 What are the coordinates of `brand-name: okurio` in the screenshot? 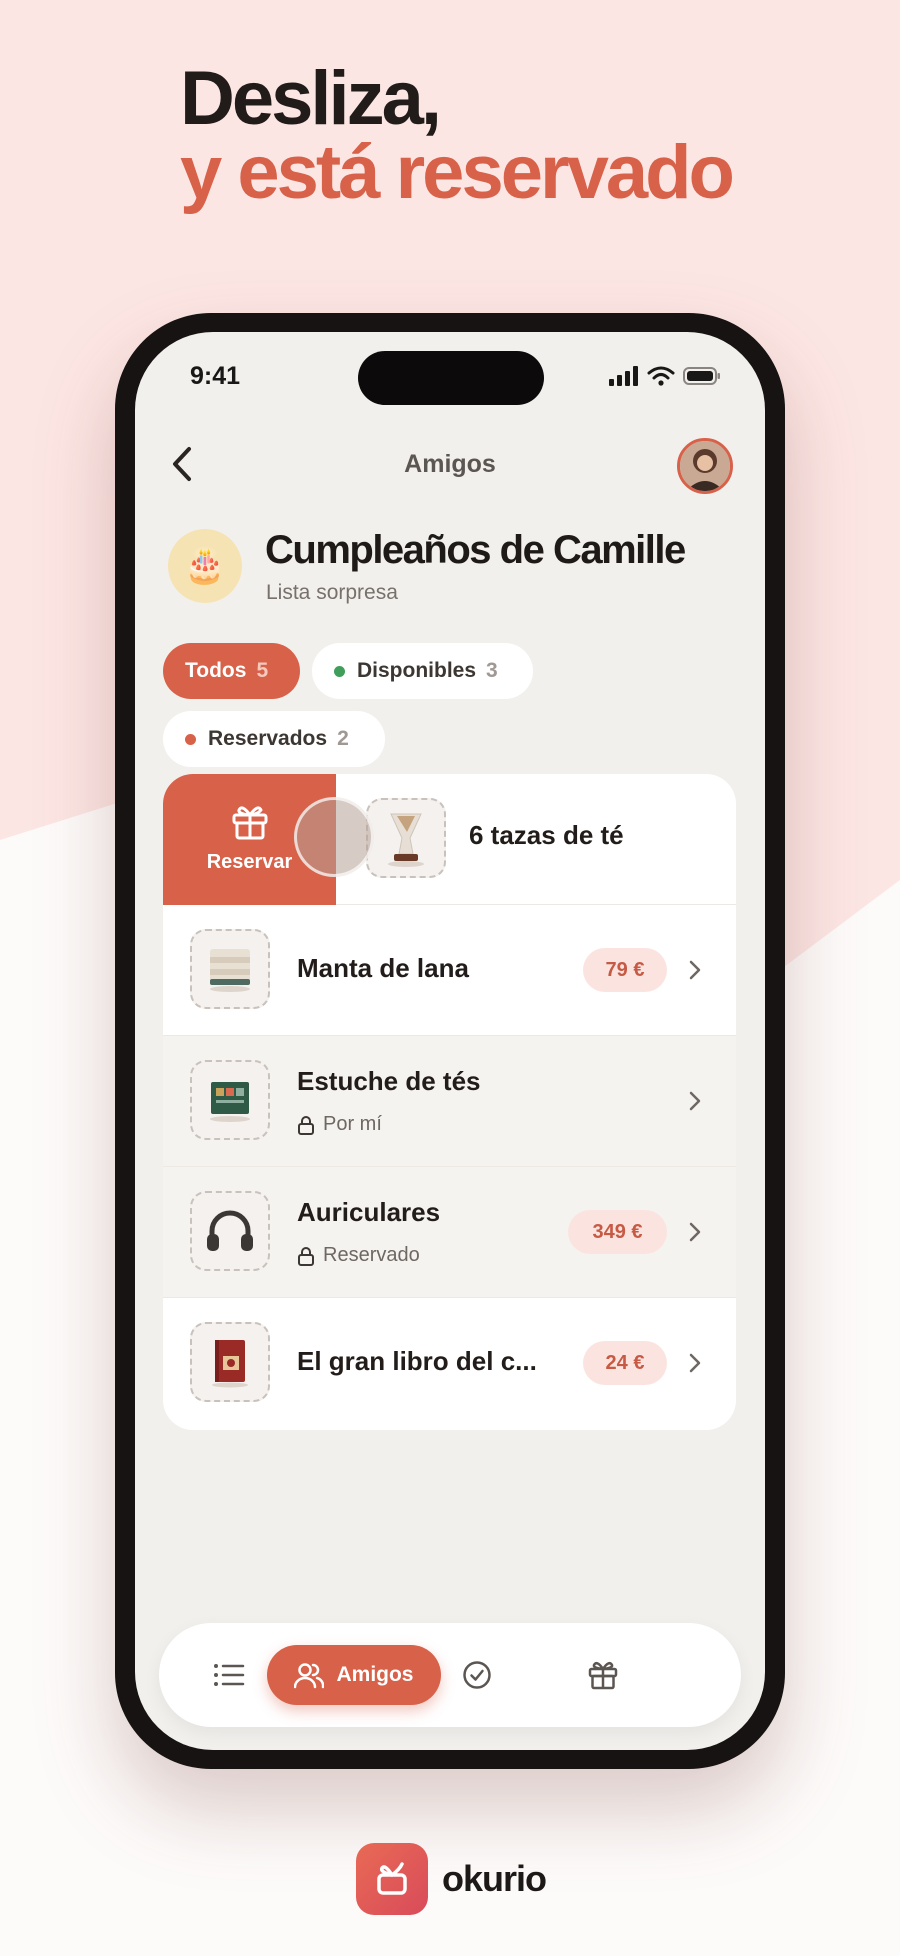 It's located at (494, 1878).